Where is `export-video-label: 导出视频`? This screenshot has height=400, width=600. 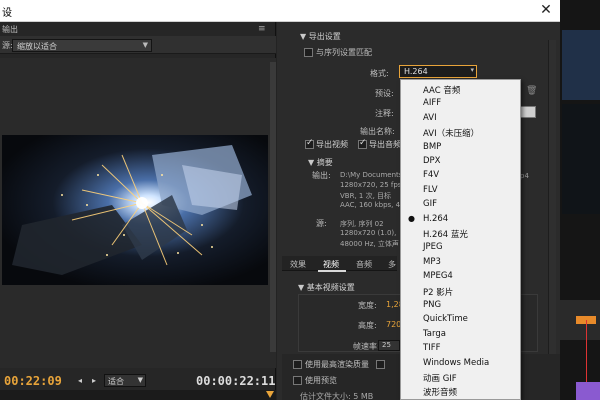
export-video-label: 导出视频 is located at coordinates (332, 144).